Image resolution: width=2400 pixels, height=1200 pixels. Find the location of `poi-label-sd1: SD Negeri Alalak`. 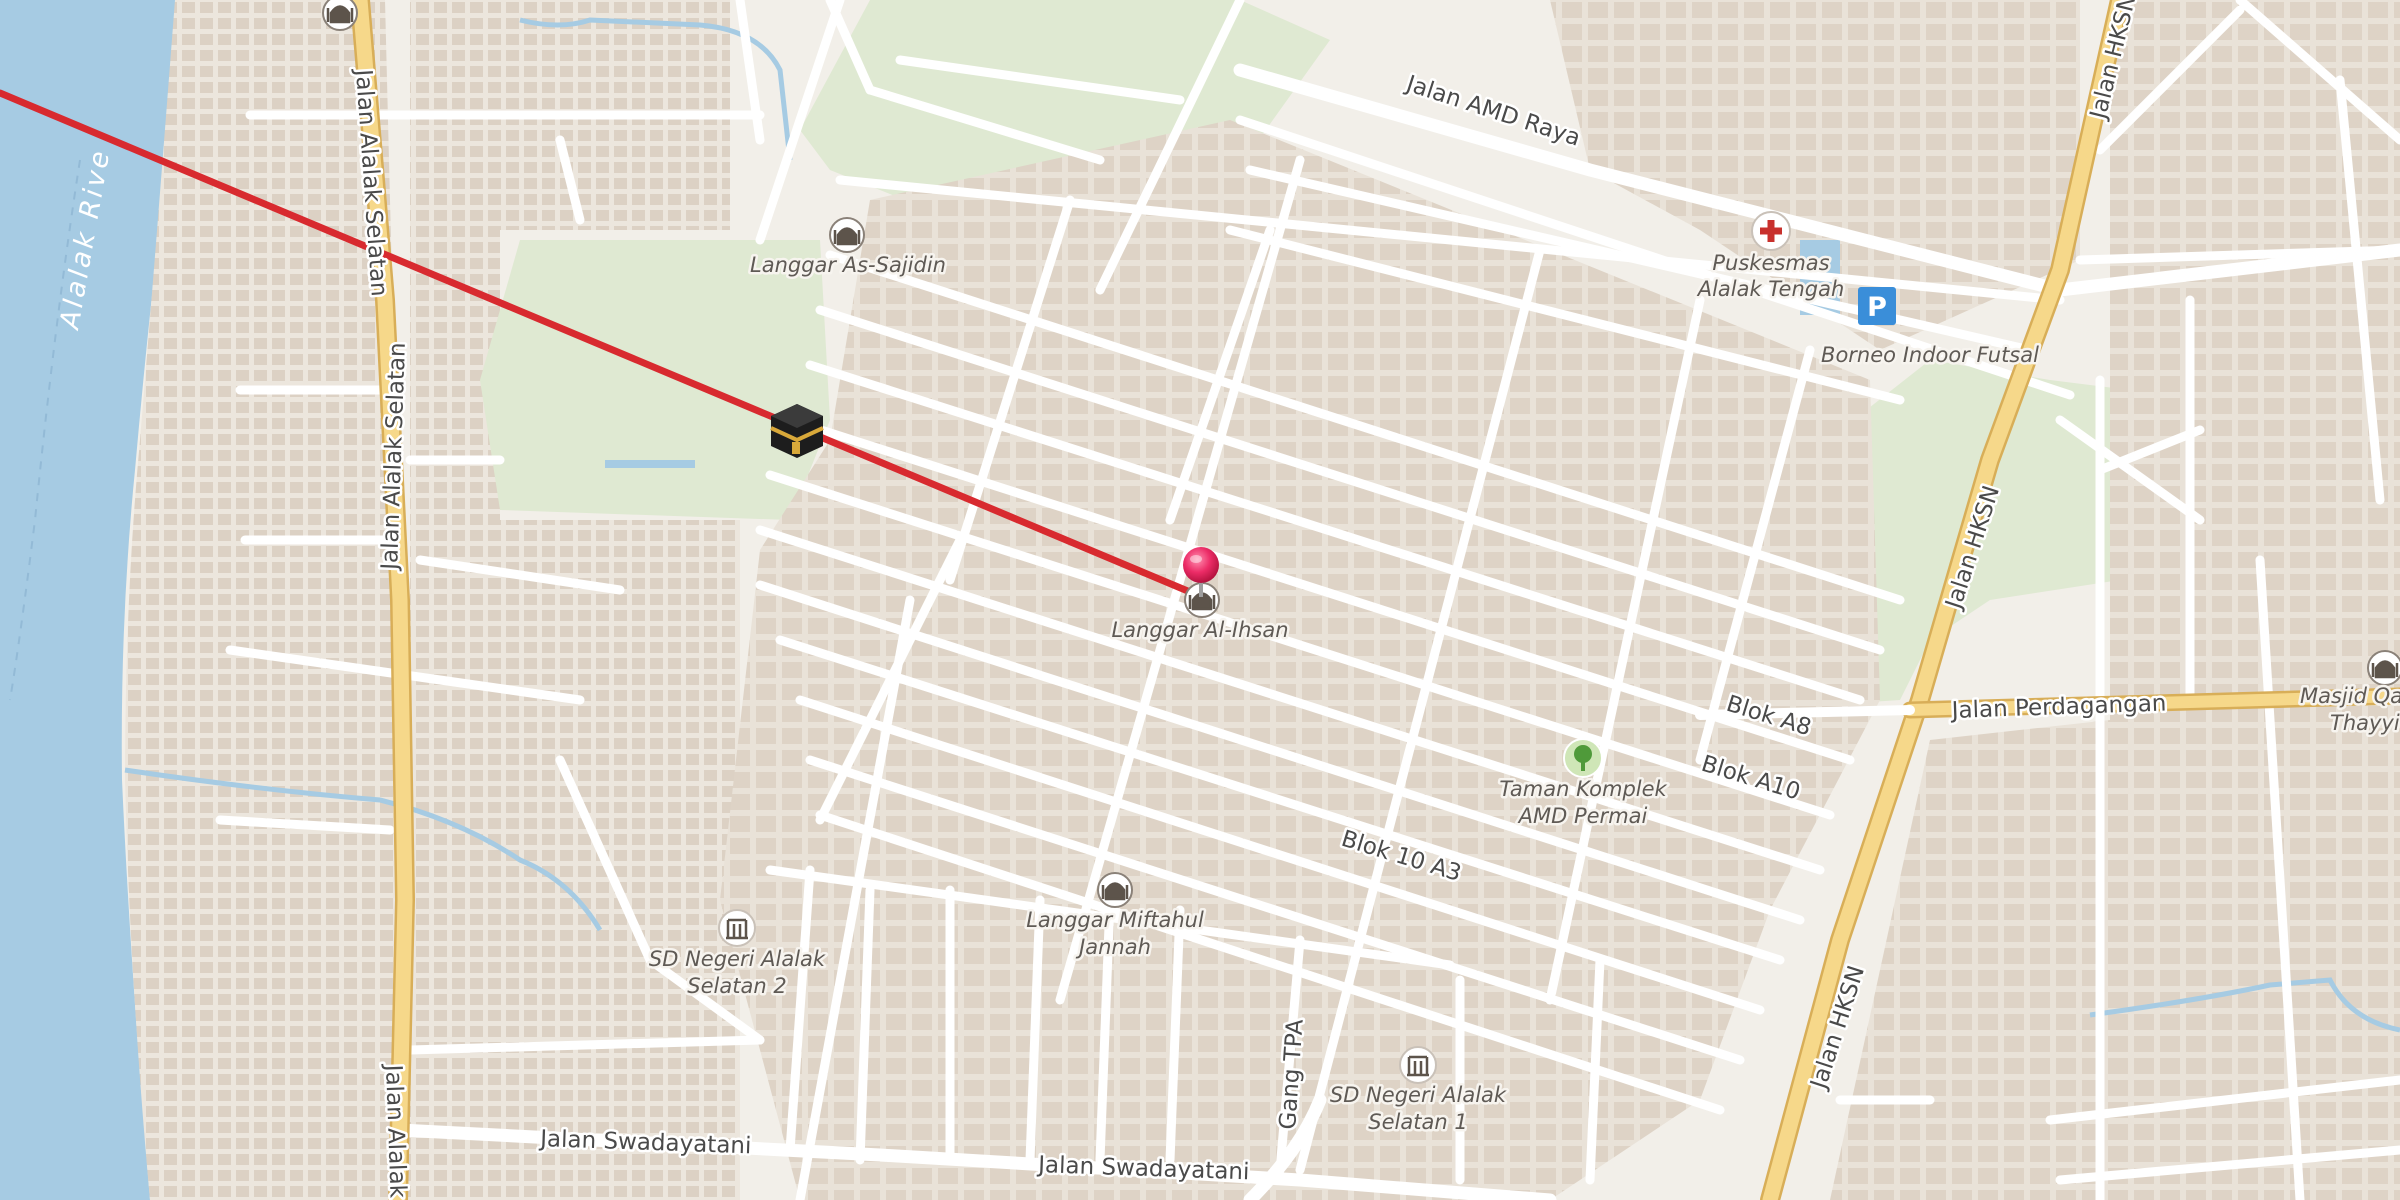

poi-label-sd1: SD Negeri Alalak is located at coordinates (1418, 1095).